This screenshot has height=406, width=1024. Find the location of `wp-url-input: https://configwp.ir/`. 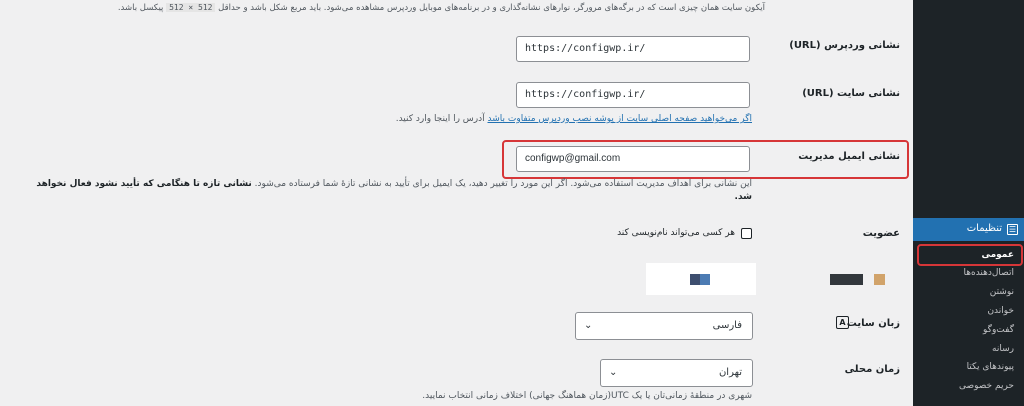

wp-url-input: https://configwp.ir/ is located at coordinates (633, 49).